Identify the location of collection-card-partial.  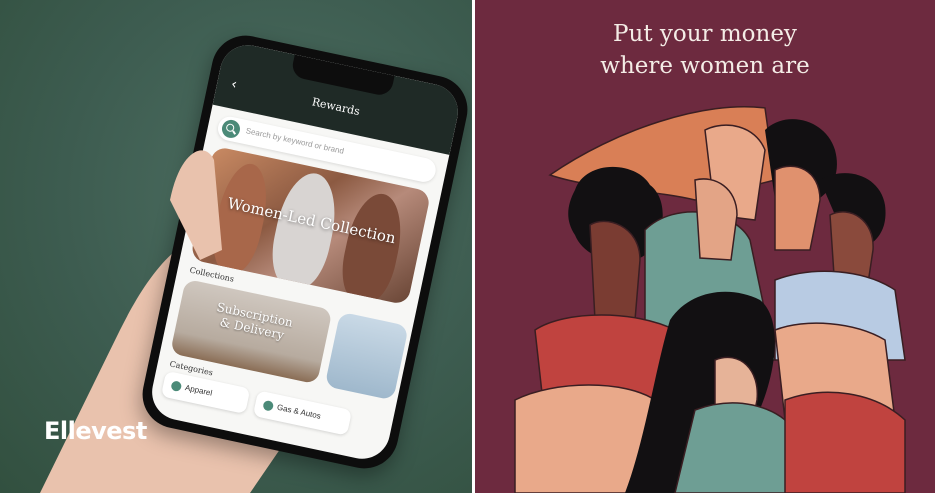
(366, 356).